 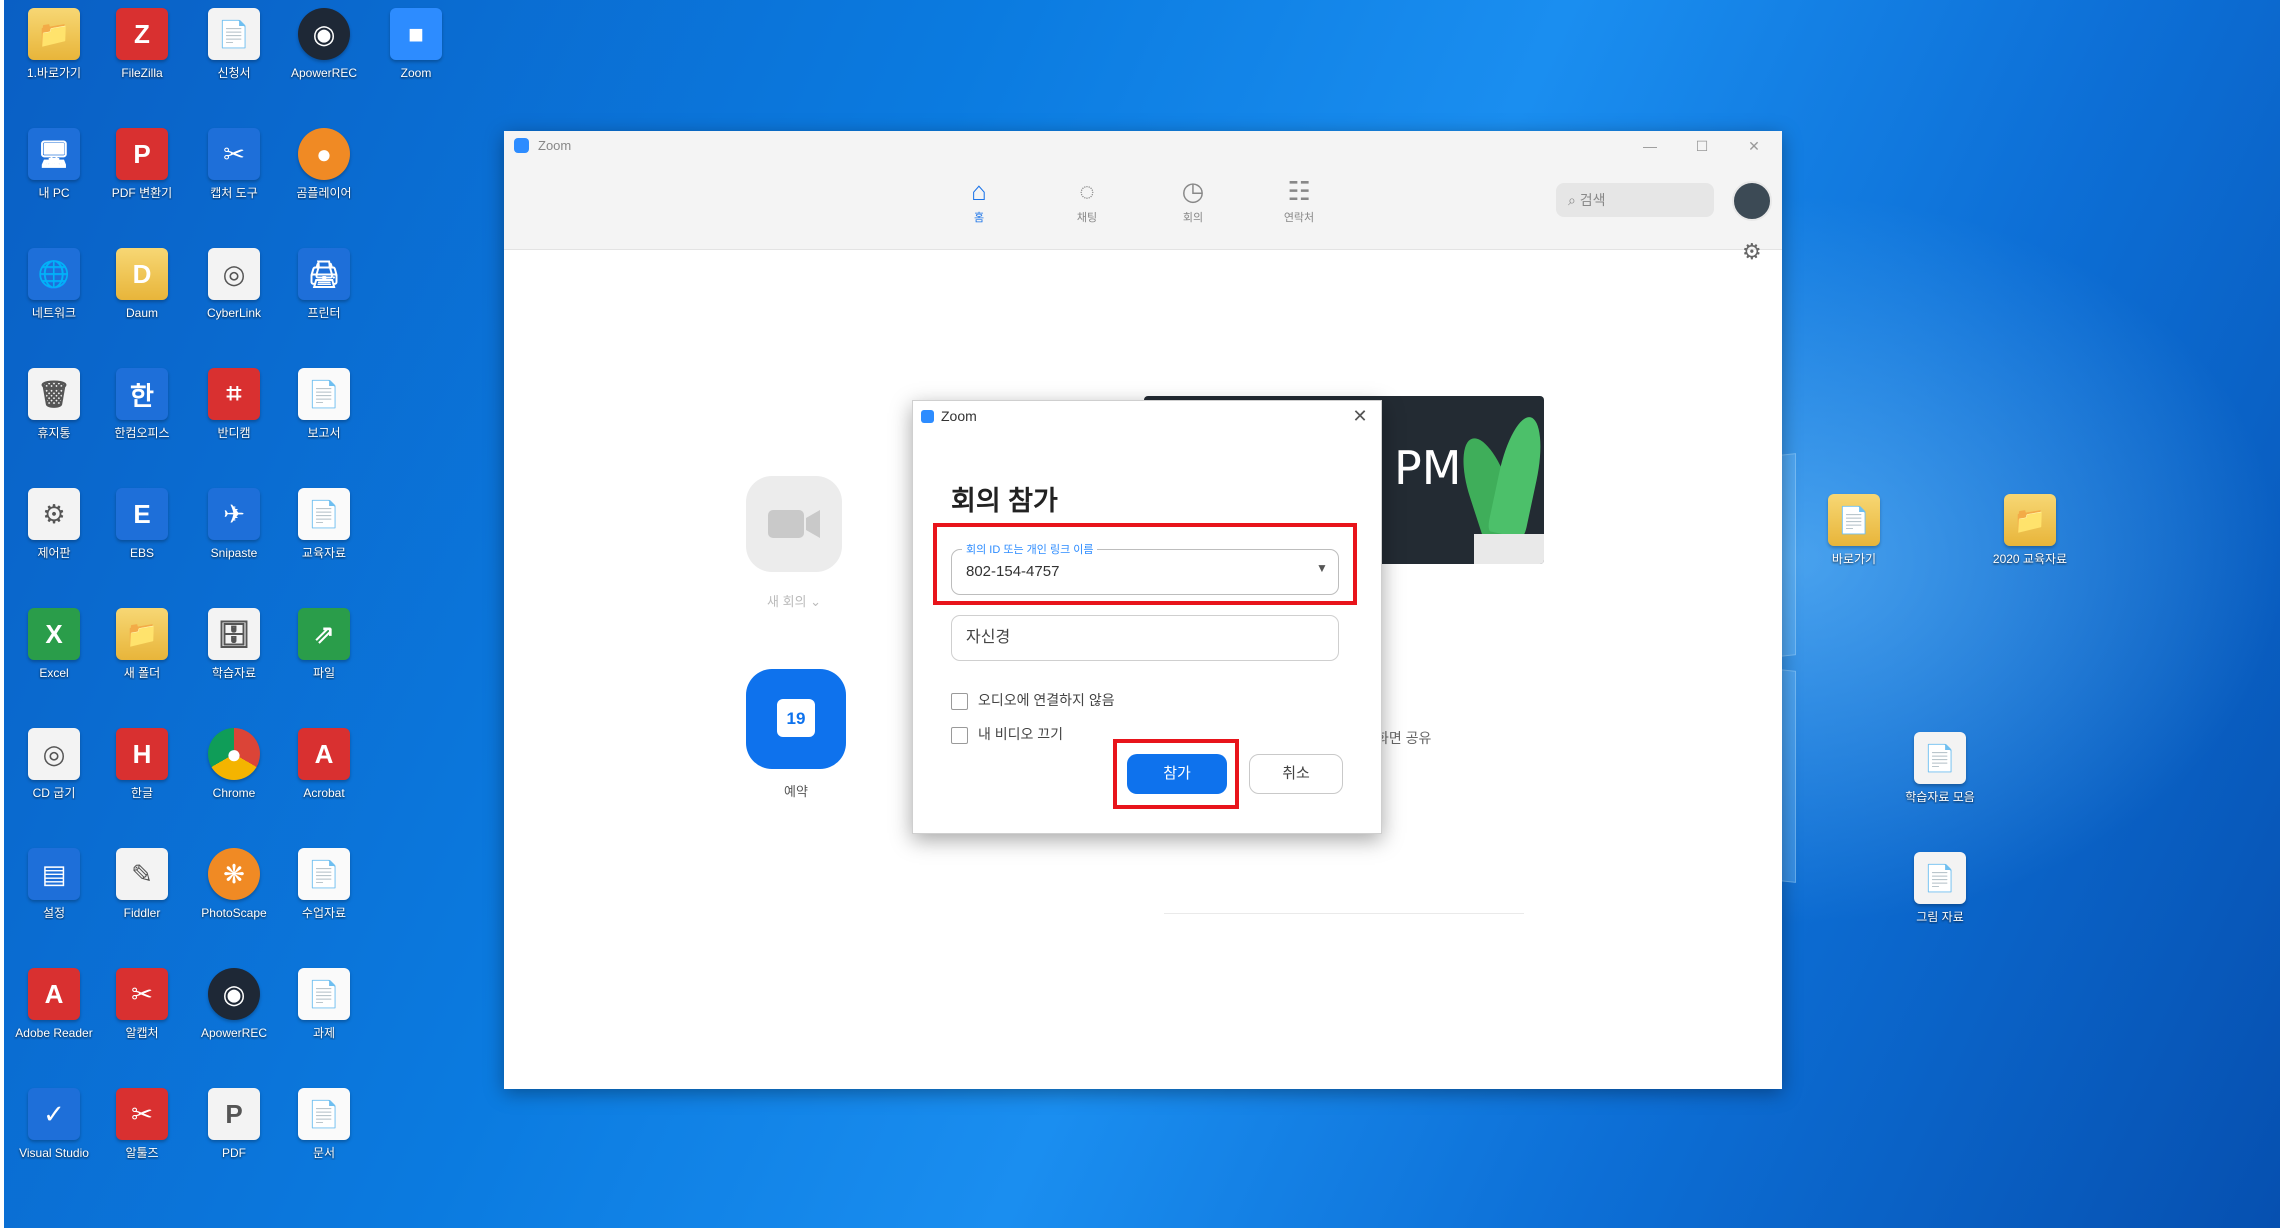 I want to click on desktop-icon: 🗄 학습자료, so click(x=234, y=661).